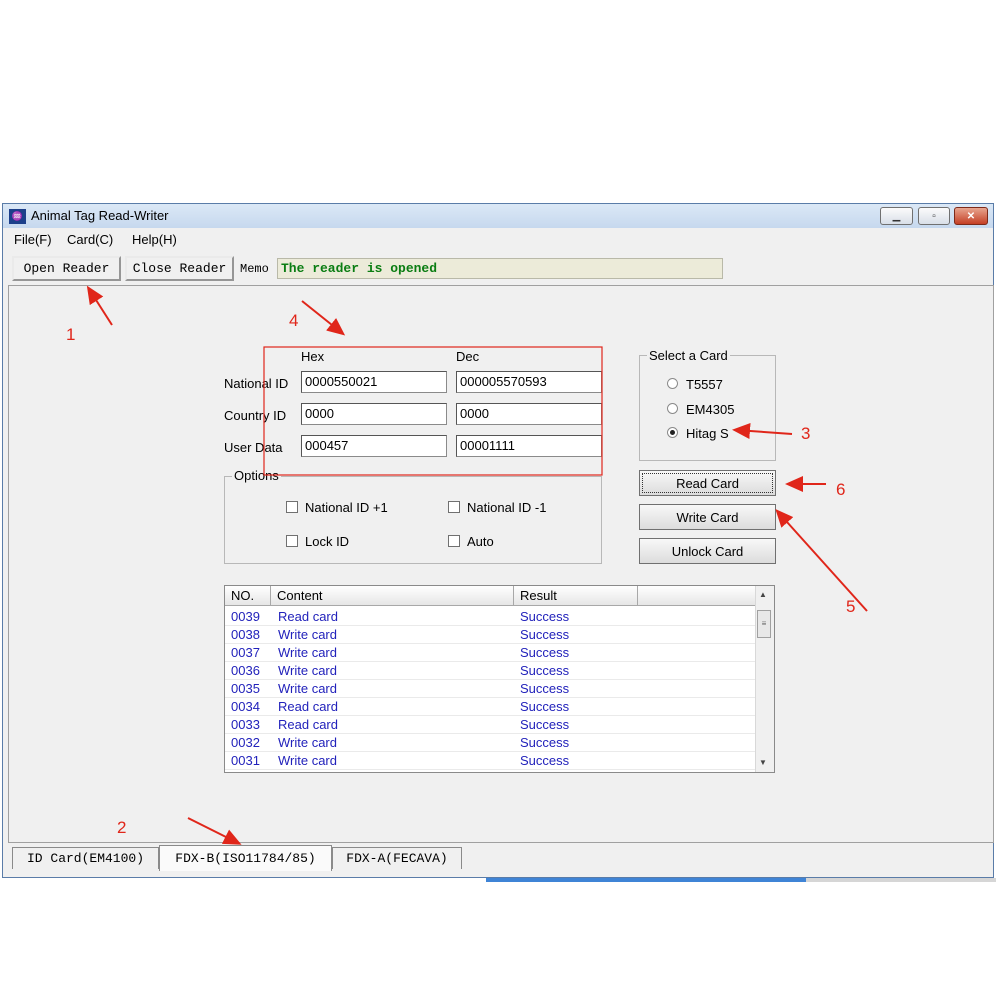 The image size is (1000, 1000). I want to click on memo-field: The reader is opened, so click(500, 268).